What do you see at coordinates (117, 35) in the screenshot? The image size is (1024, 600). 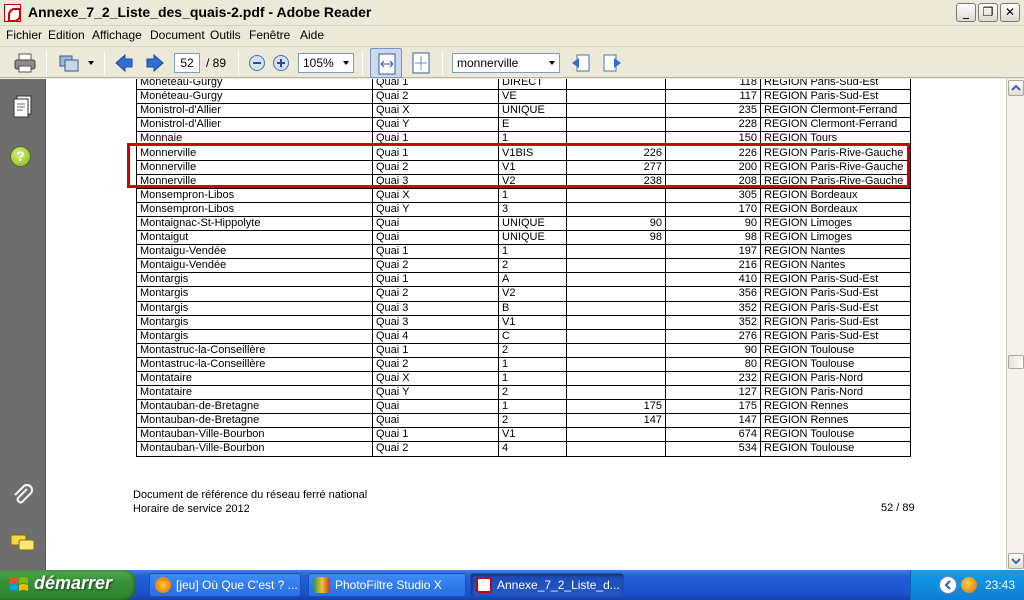 I see `menu-affichage: Affichage` at bounding box center [117, 35].